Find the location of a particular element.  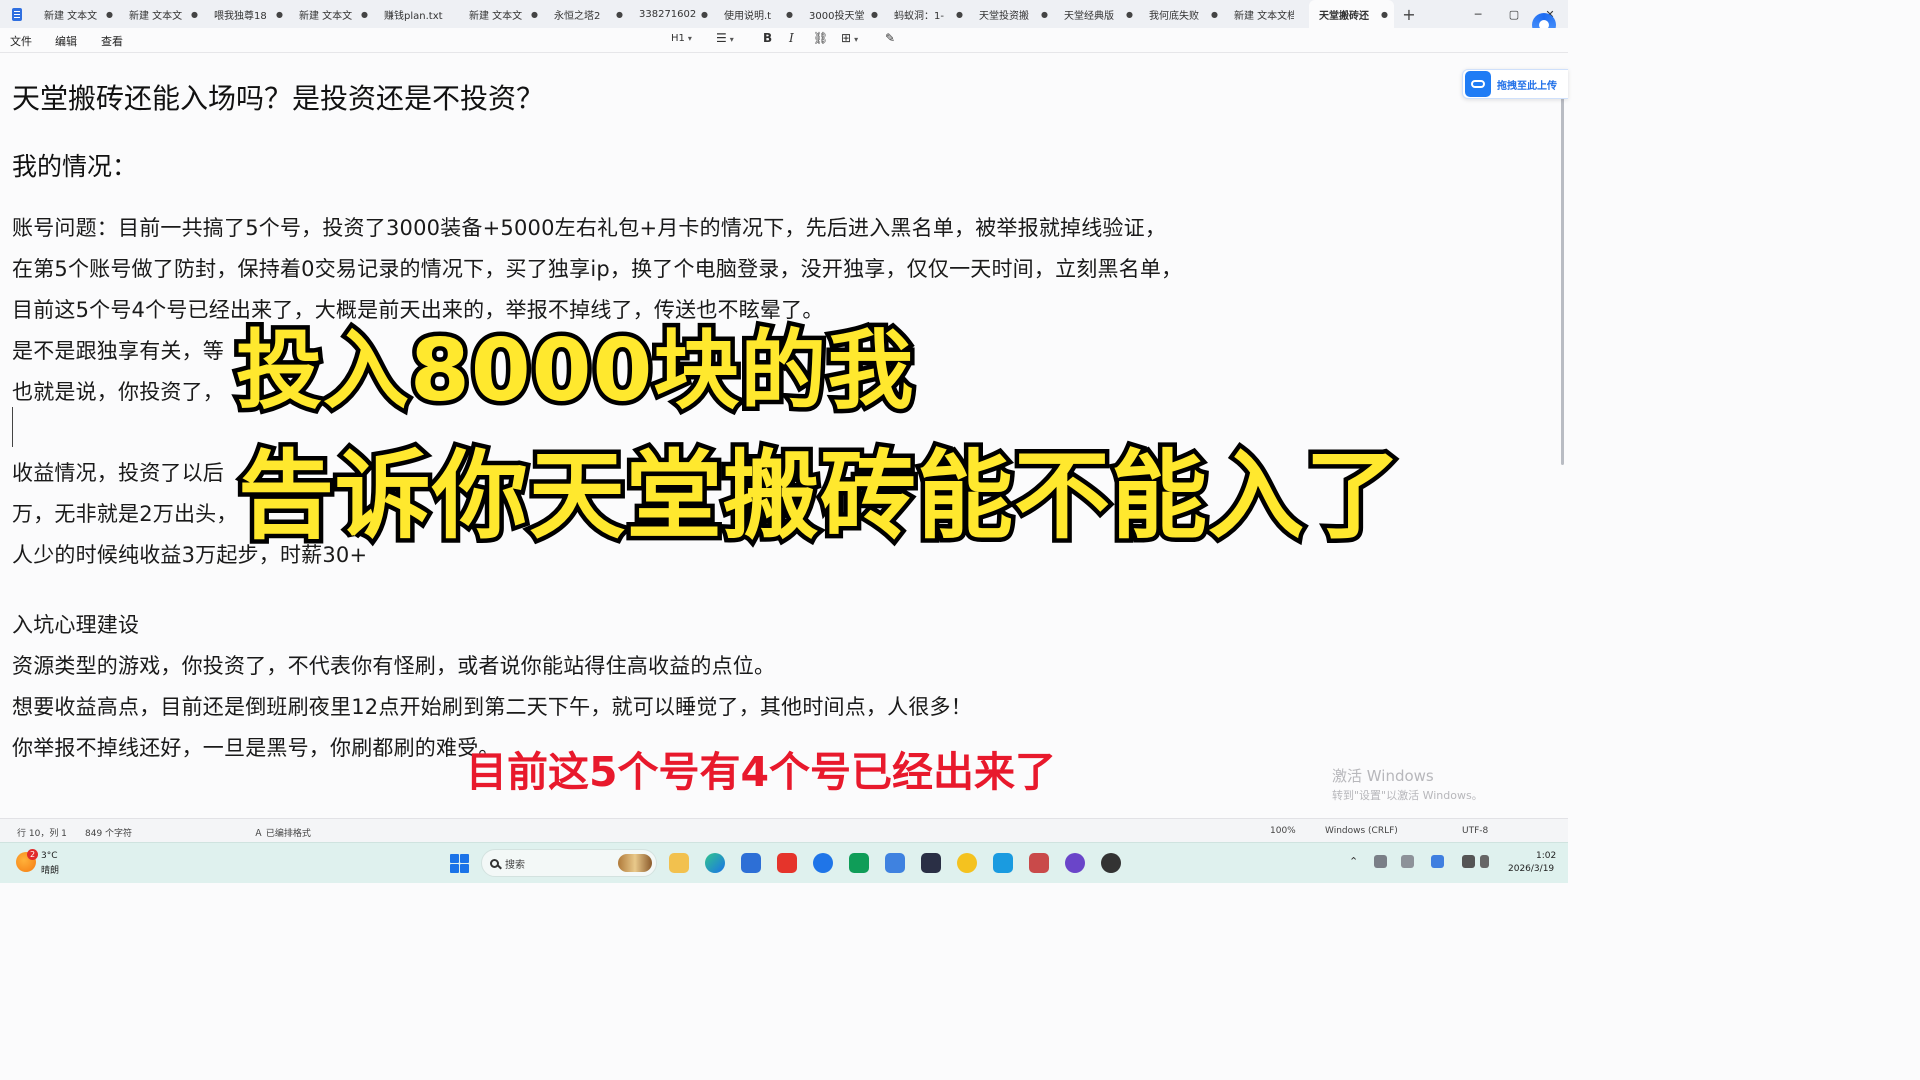

menu-bar: 文件 编辑 查看 H1 ▾ ☰ ▾ B I ⛓ ⊞ ▾ ✎ is located at coordinates (784, 40).